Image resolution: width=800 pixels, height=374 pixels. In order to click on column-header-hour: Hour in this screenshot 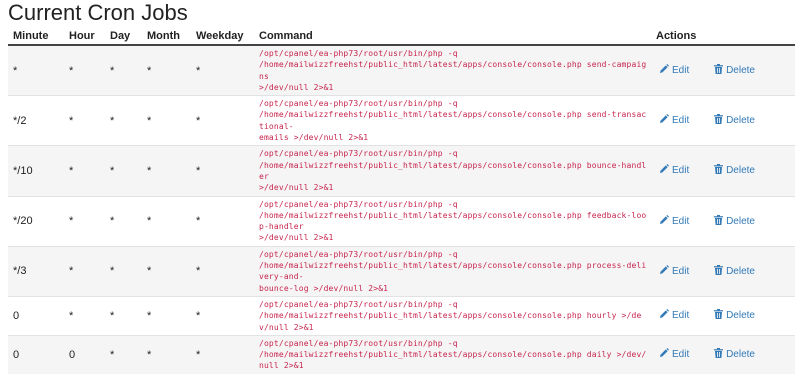, I will do `click(84, 36)`.